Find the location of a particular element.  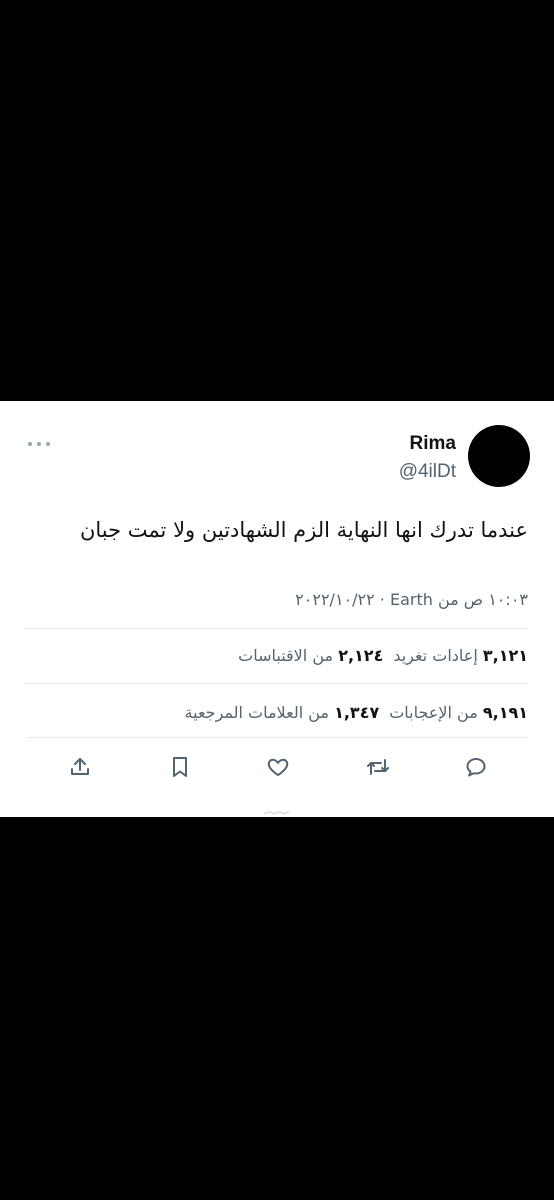

retweets-count: ٣,١٢١ is located at coordinates (505, 655).